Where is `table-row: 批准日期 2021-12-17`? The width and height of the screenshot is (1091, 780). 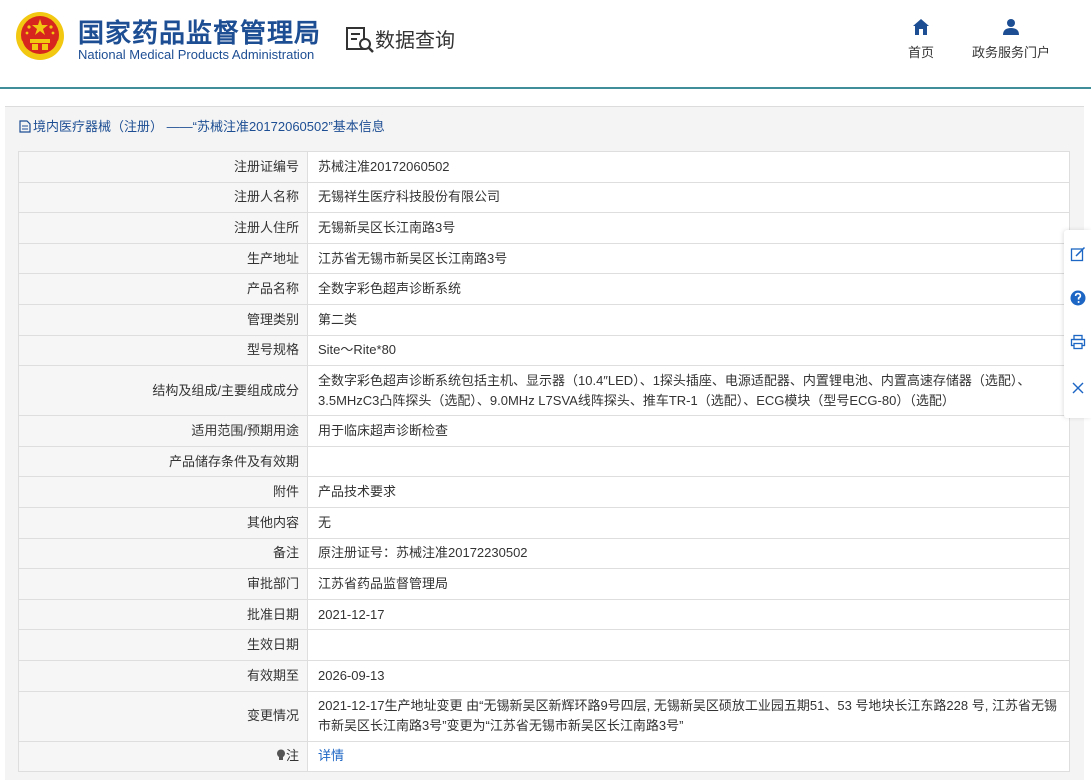 table-row: 批准日期 2021-12-17 is located at coordinates (544, 614).